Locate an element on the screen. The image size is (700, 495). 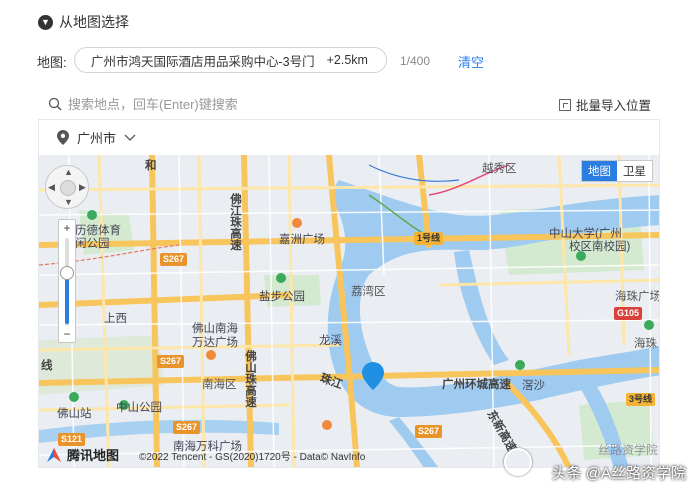
watermark-text: 头条 @A丝路资学院 is located at coordinates (618, 473).